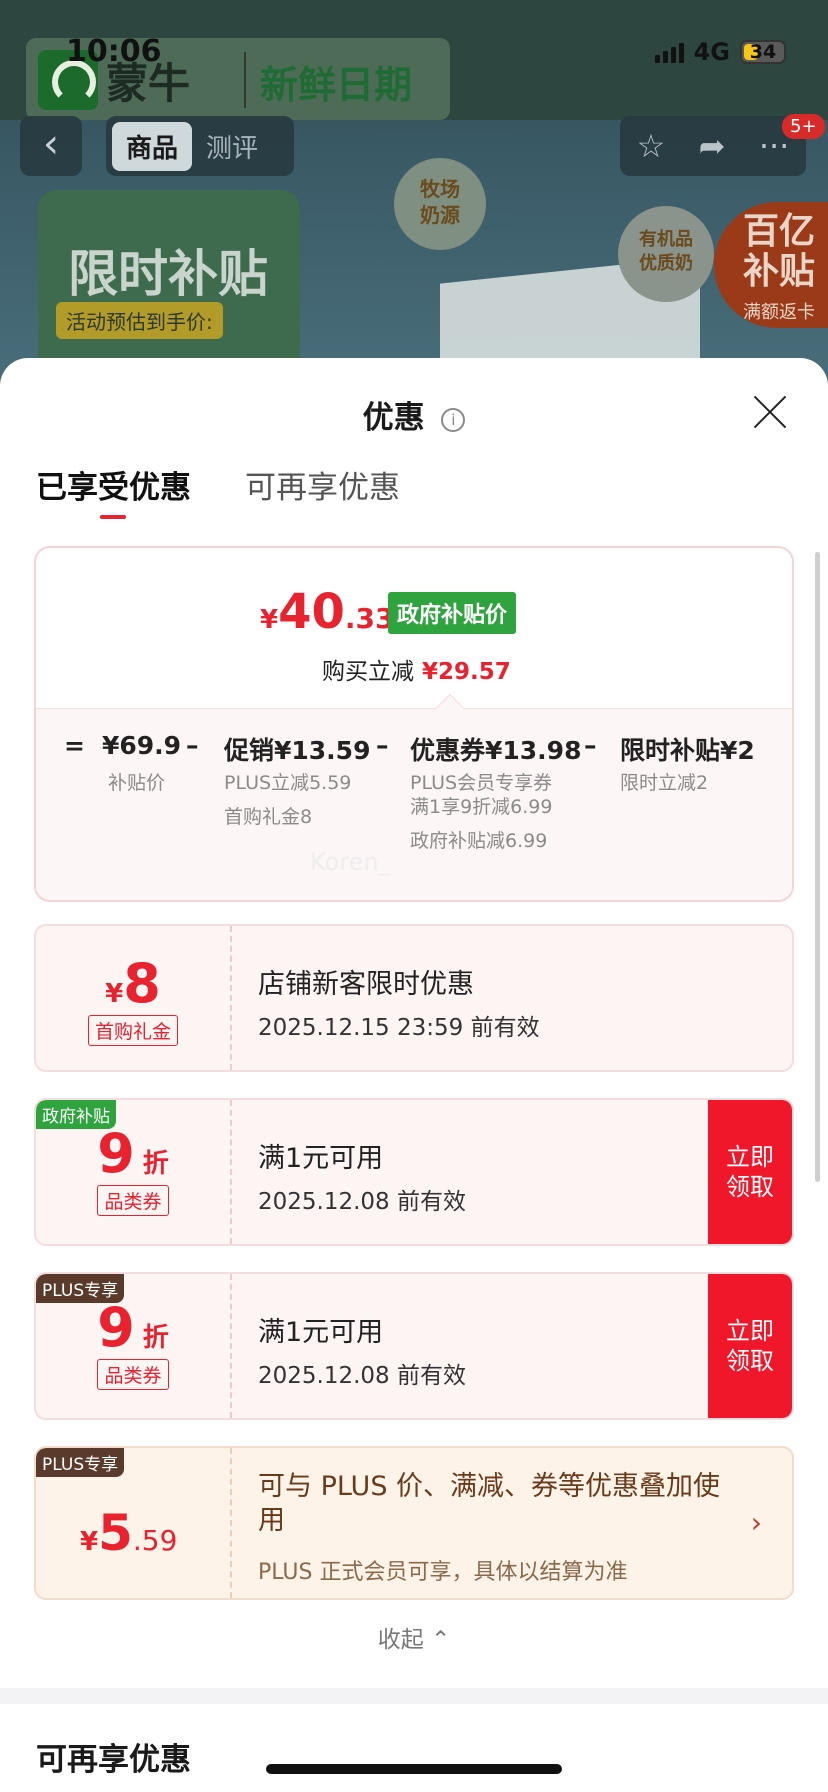 The height and width of the screenshot is (1792, 828). Describe the element at coordinates (489, 1503) in the screenshot. I see `plus-title: 可与 PLUS 价、满减、券等优惠叠加使用` at that location.